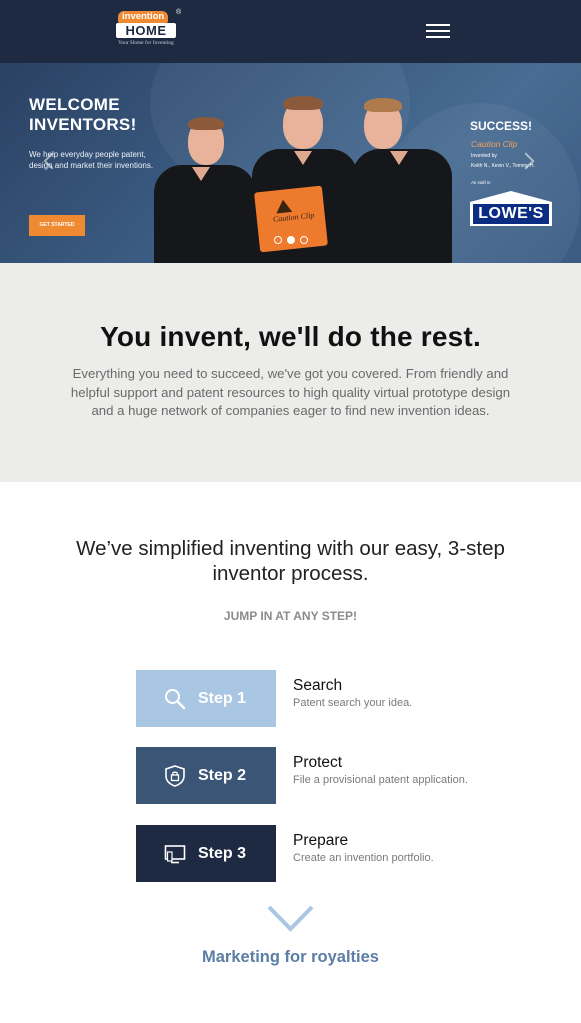 The width and height of the screenshot is (581, 1023). I want to click on hero-person-left, so click(205, 189).